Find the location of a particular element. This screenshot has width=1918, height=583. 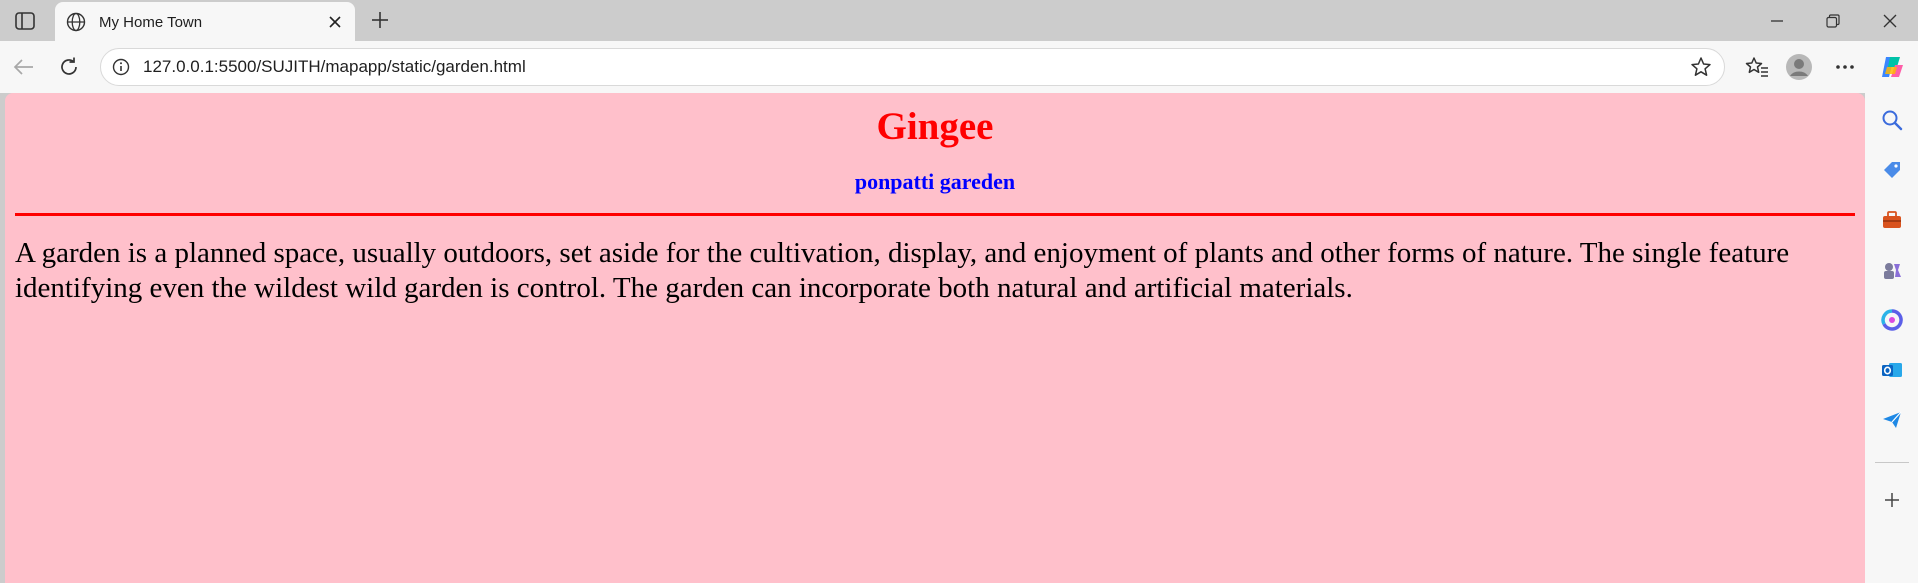

sidebar-divider is located at coordinates (1892, 462).